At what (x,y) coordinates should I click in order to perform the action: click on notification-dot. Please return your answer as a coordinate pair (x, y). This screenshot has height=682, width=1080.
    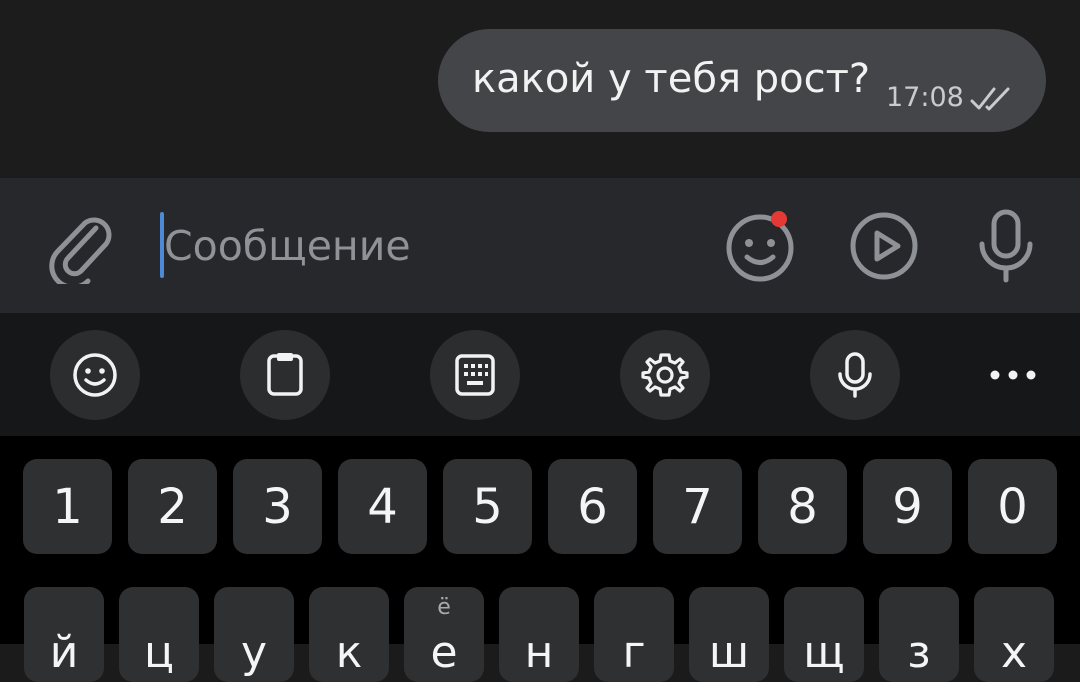
    Looking at the image, I should click on (779, 219).